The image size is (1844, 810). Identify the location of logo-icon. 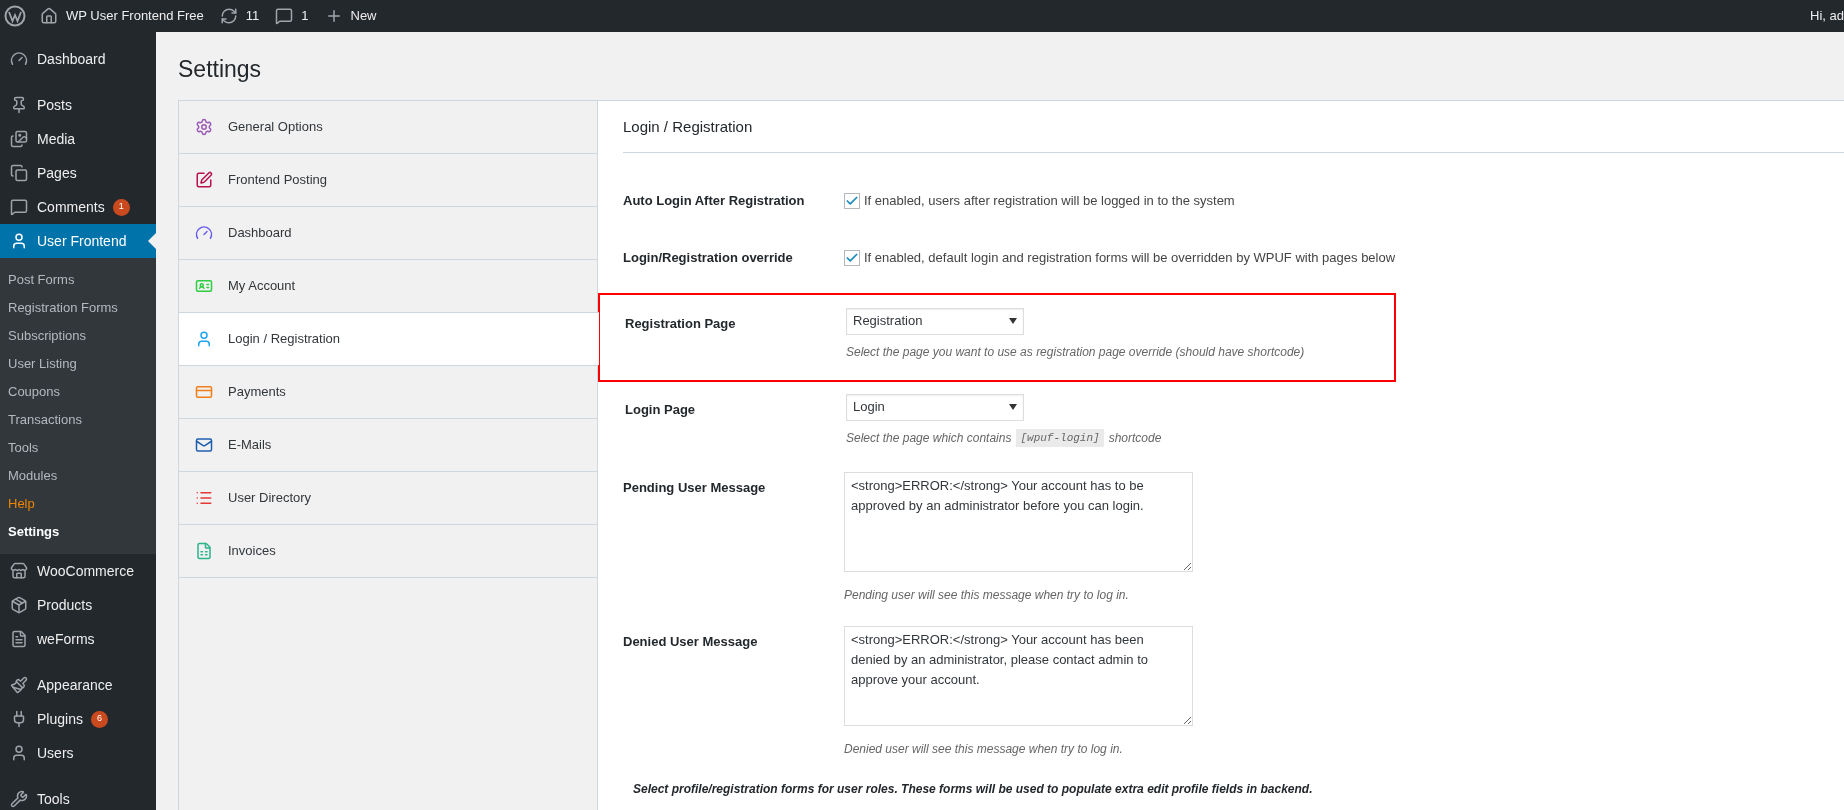
(15, 16).